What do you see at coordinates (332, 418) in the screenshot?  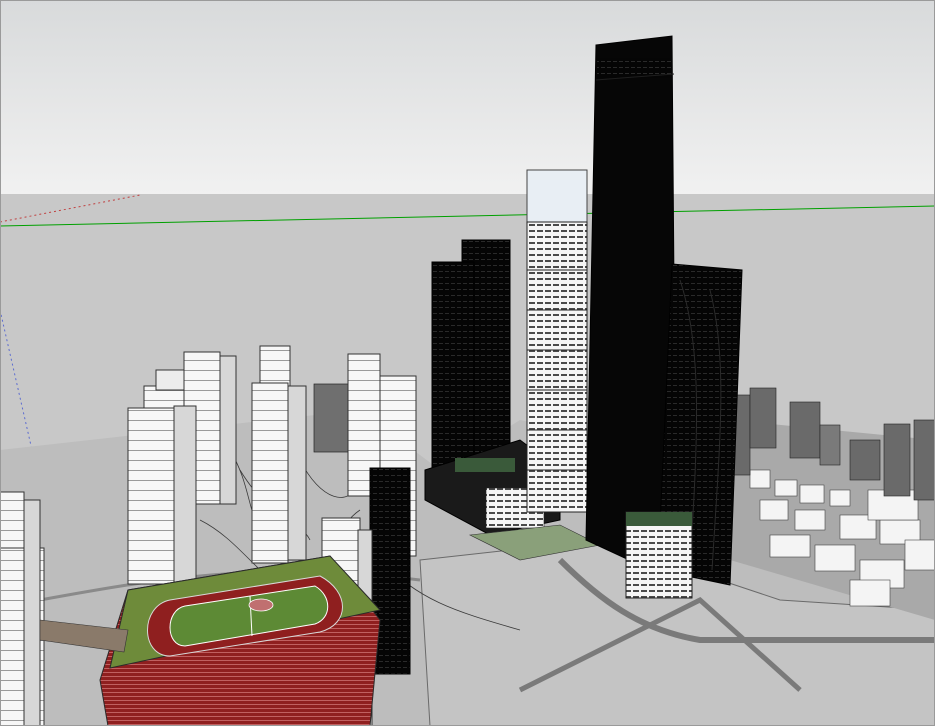 I see `grey-tower` at bounding box center [332, 418].